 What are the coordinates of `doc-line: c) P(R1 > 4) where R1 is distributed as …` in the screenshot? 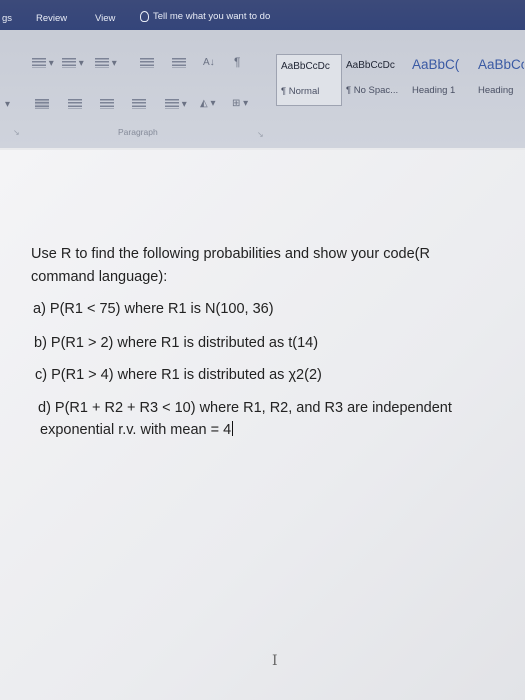 It's located at (178, 375).